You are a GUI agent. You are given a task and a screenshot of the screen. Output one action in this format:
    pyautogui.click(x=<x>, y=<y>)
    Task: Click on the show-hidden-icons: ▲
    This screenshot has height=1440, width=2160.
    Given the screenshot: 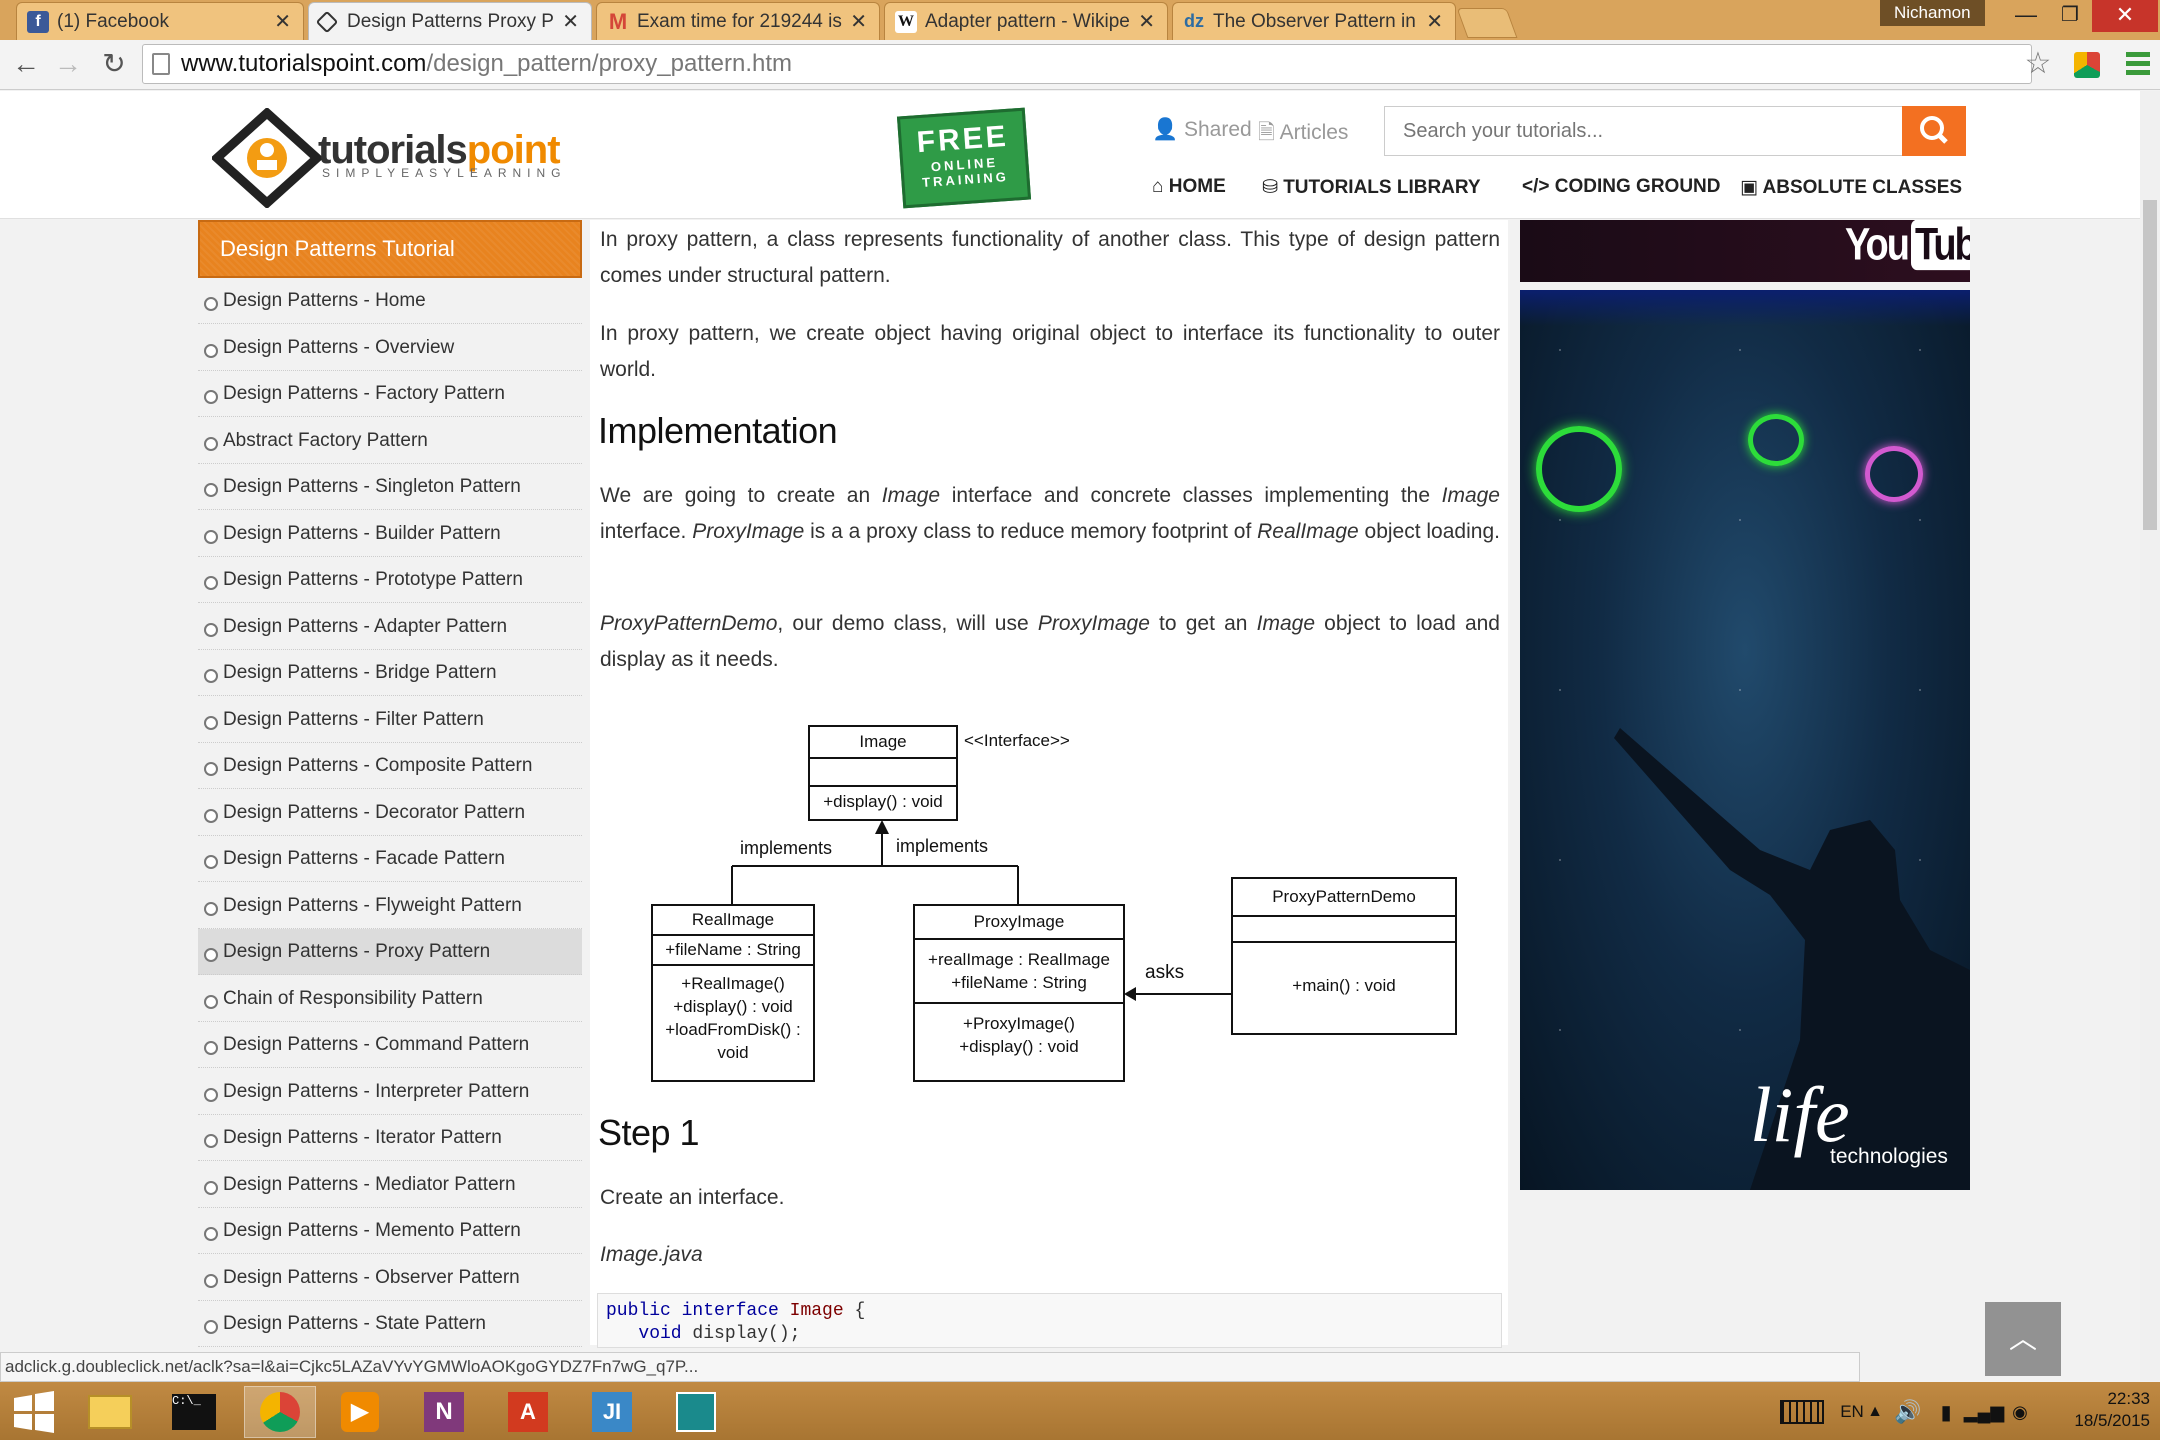 What is the action you would take?
    pyautogui.click(x=1875, y=1412)
    